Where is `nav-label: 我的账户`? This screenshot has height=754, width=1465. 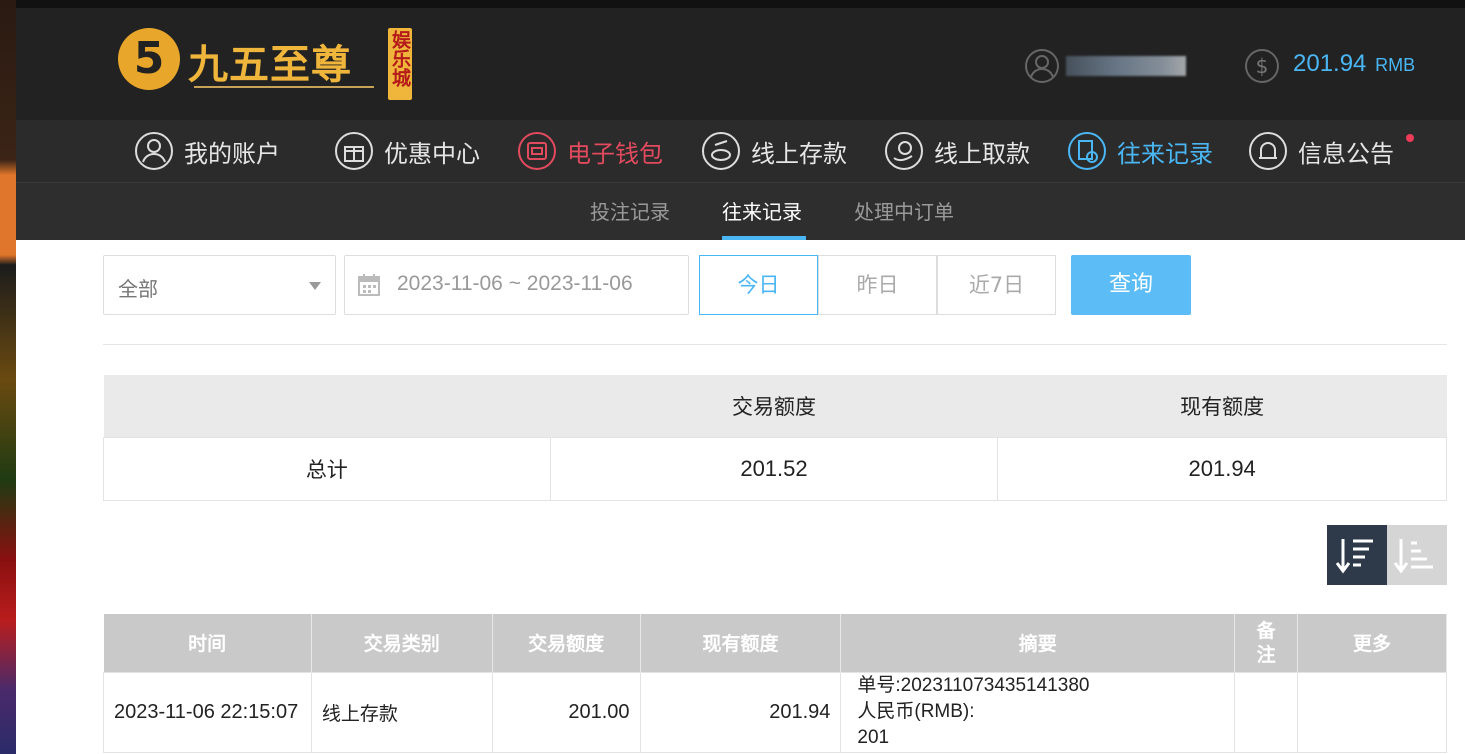
nav-label: 我的账户 is located at coordinates (232, 153).